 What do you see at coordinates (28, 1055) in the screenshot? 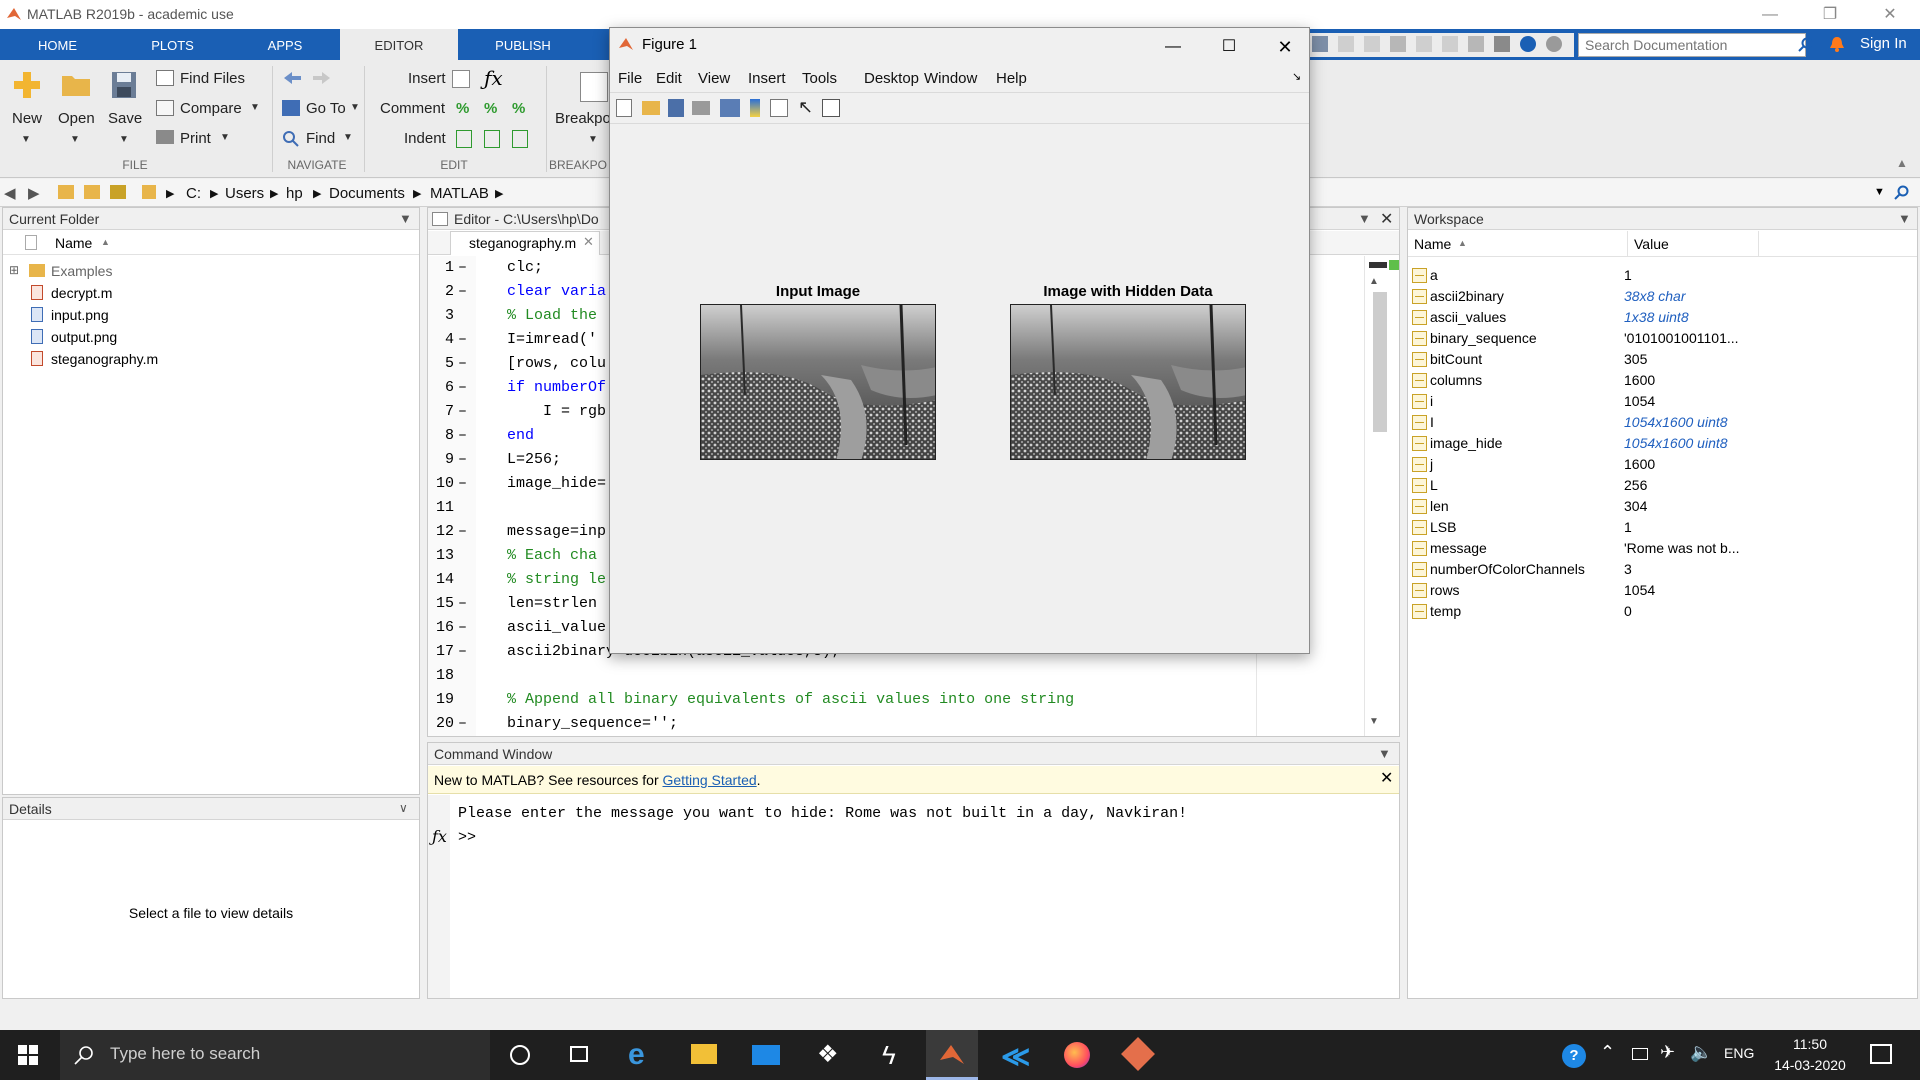
I see `windows-start-icon` at bounding box center [28, 1055].